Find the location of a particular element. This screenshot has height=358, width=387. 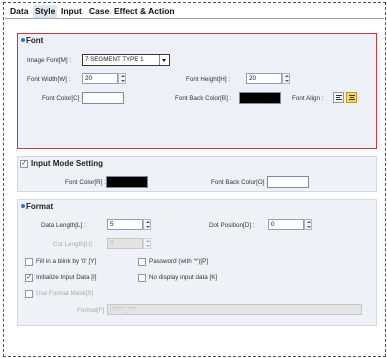

image-font-select: 7 SEGMENT TYPE 1 is located at coordinates (126, 60).